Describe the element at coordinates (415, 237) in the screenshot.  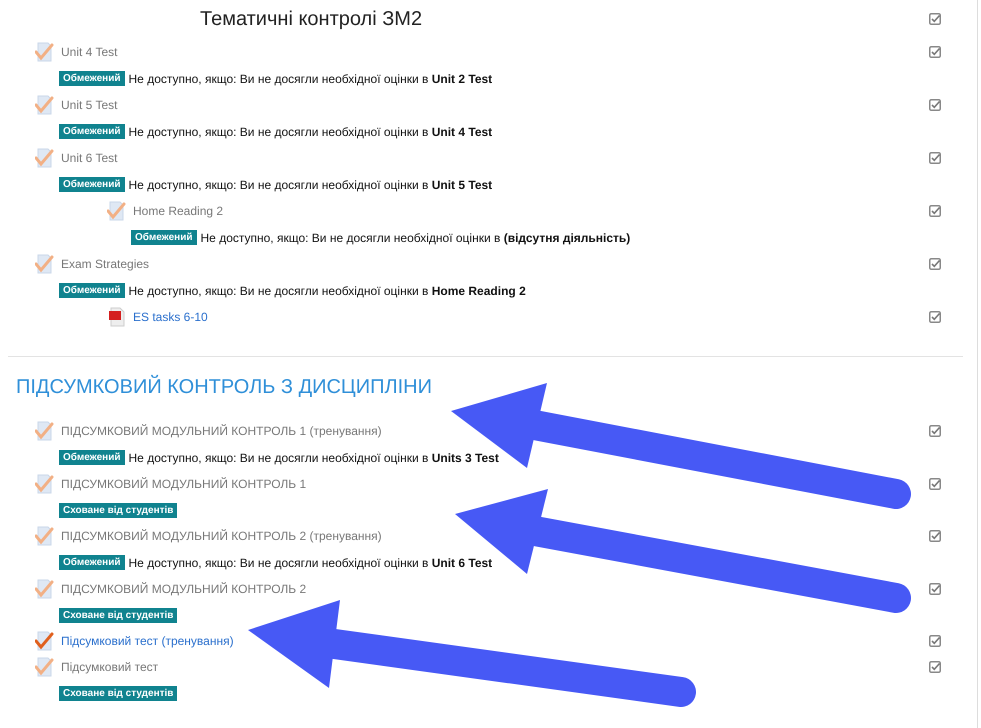
I see `restriction-text: Не доступно, якщо: Ви не досягли необхідної оцінки в (відсутня діяльність)` at that location.